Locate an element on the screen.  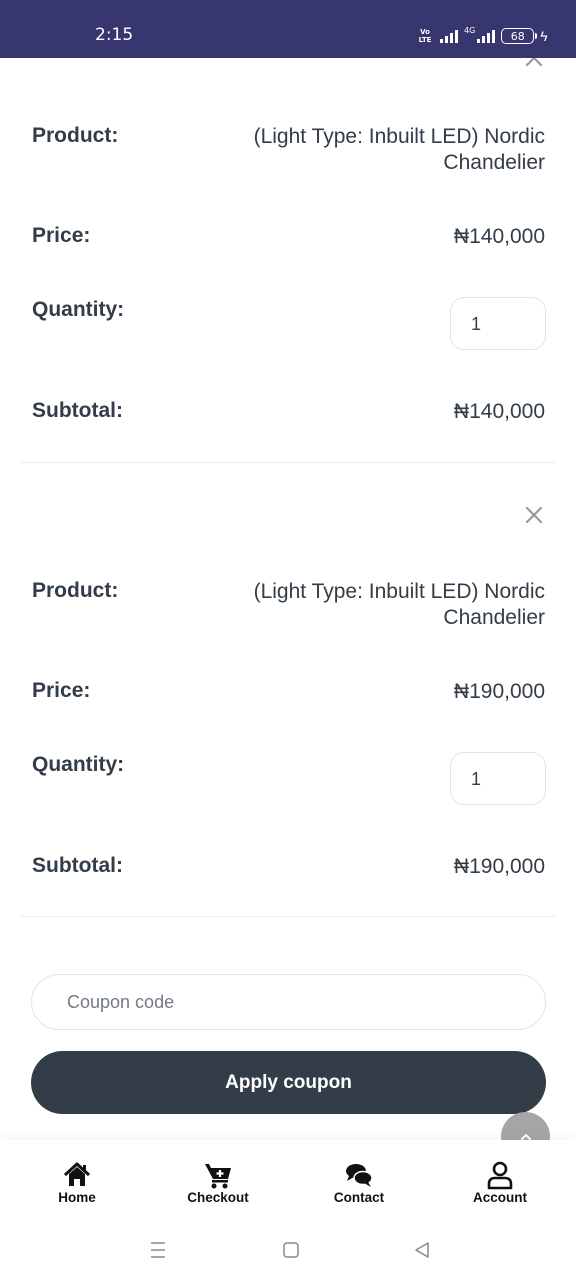
nav-contact: Contact is located at coordinates (359, 1182).